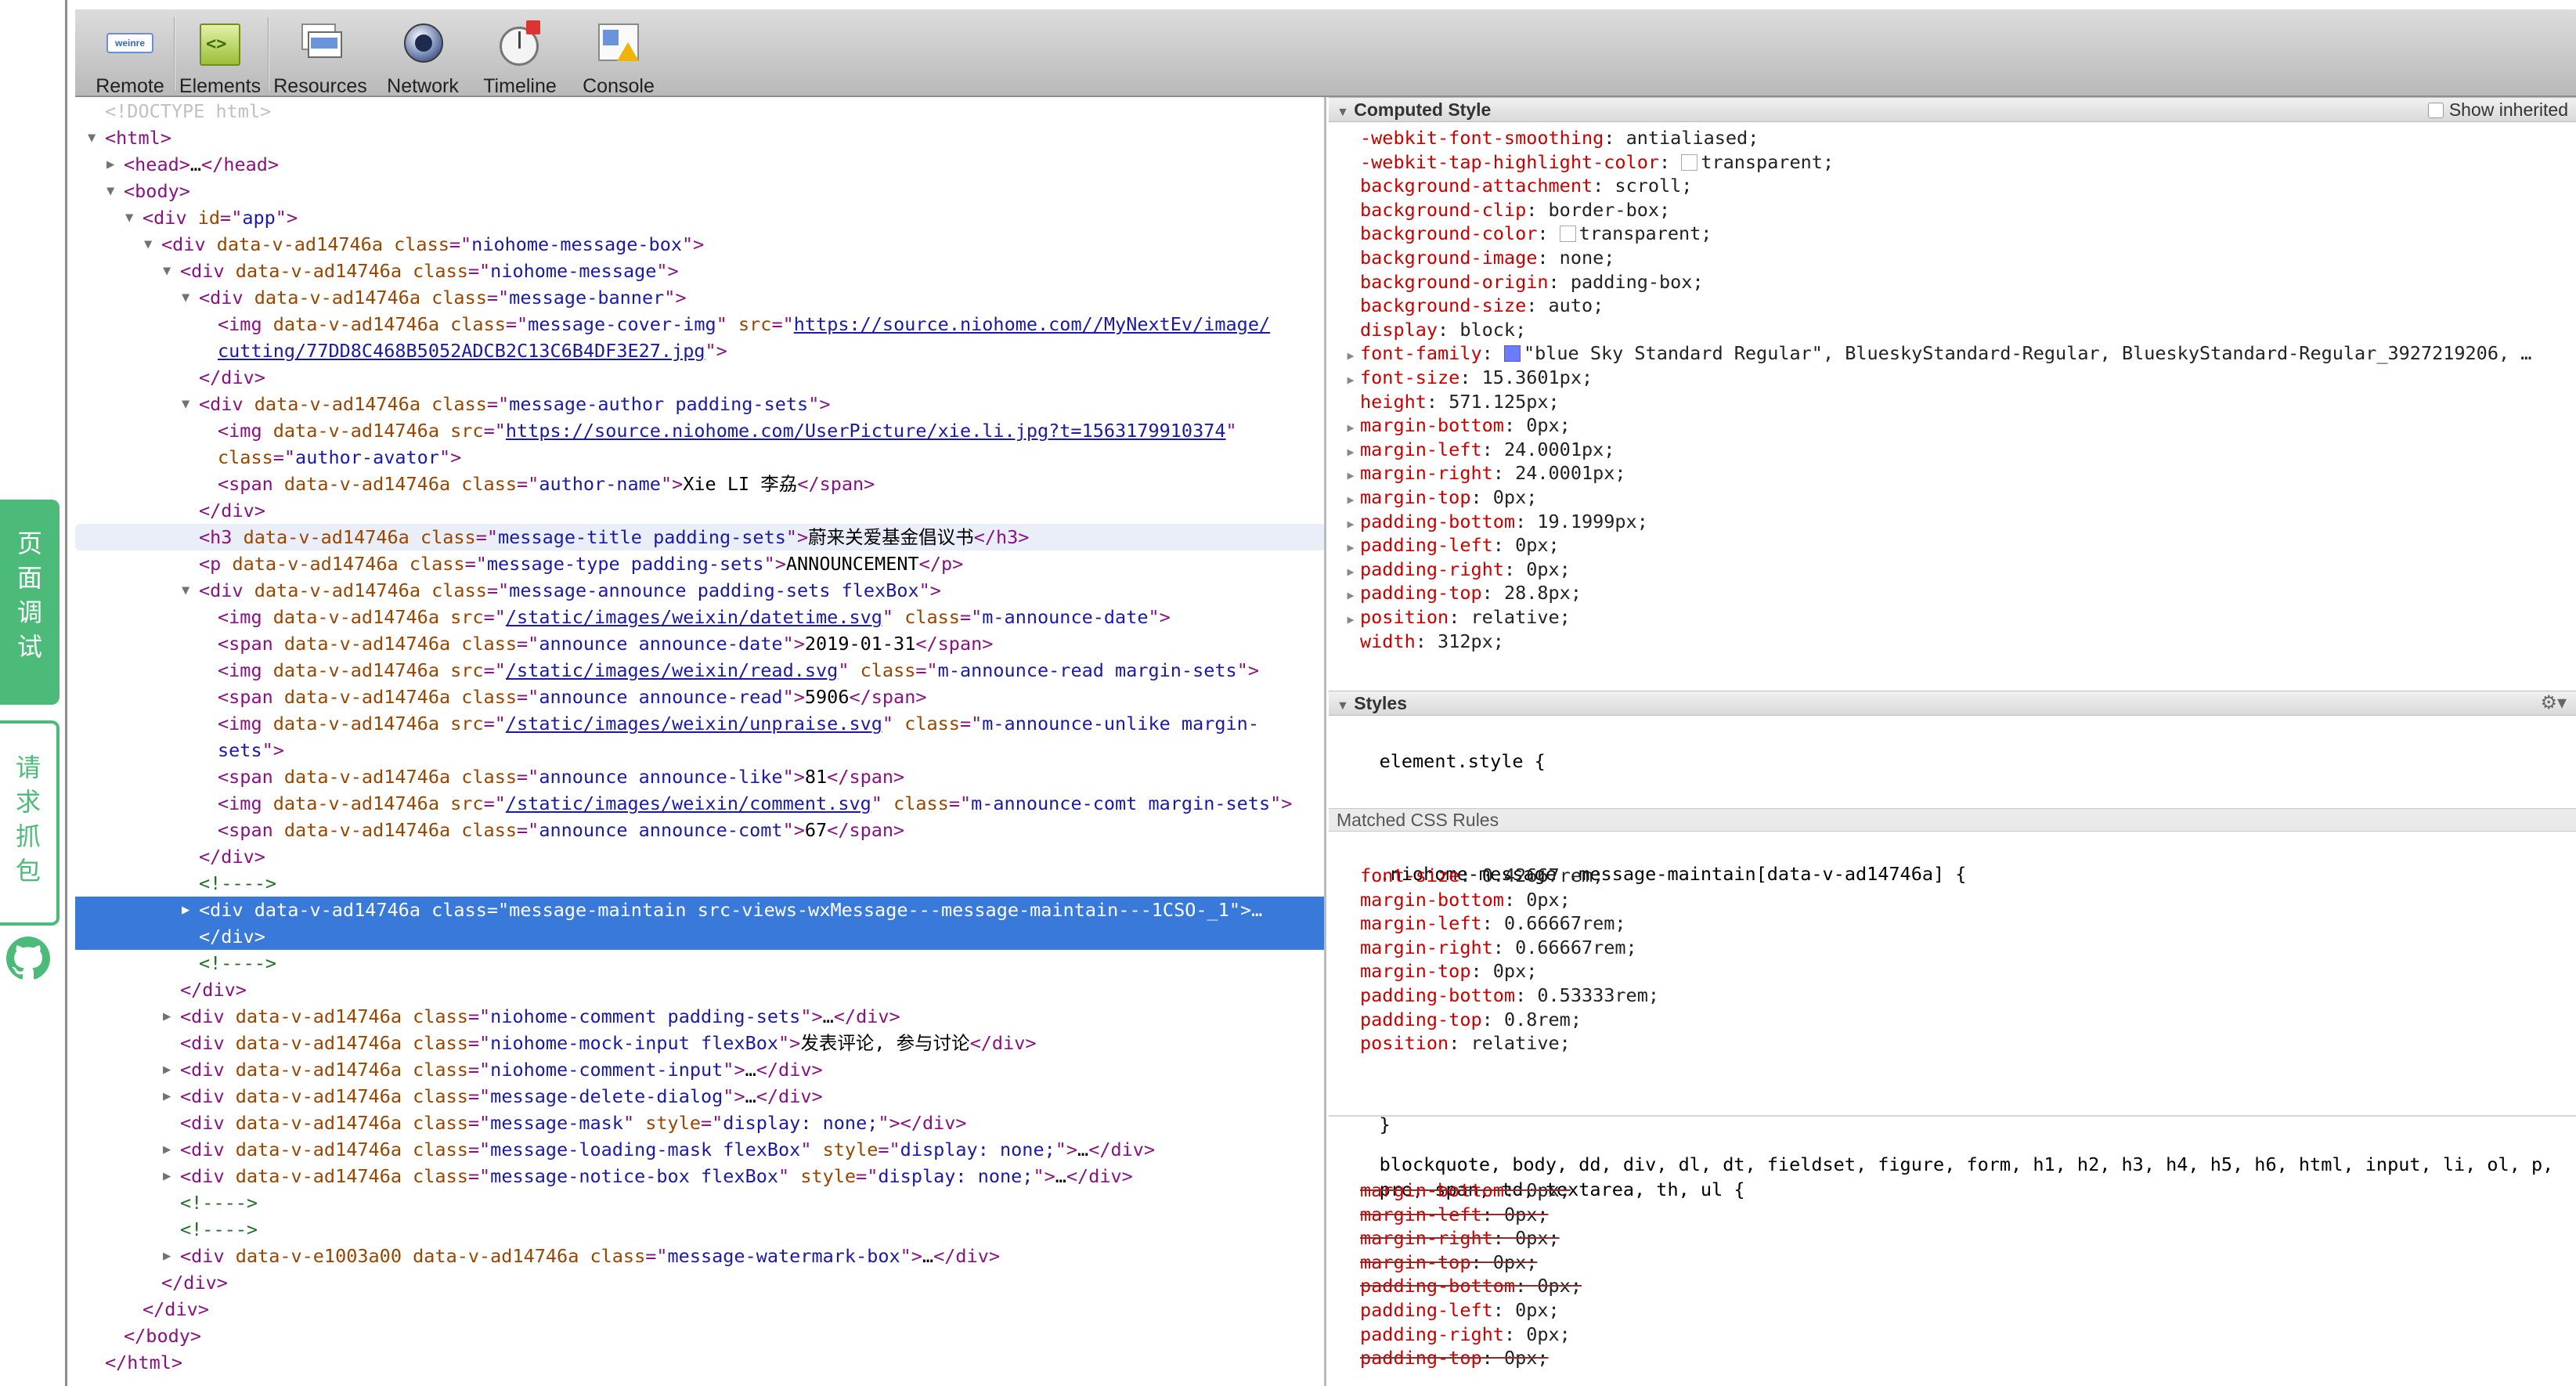 This screenshot has width=2576, height=1386. I want to click on styles-header: ▼ Styles ⚙▾, so click(1953, 703).